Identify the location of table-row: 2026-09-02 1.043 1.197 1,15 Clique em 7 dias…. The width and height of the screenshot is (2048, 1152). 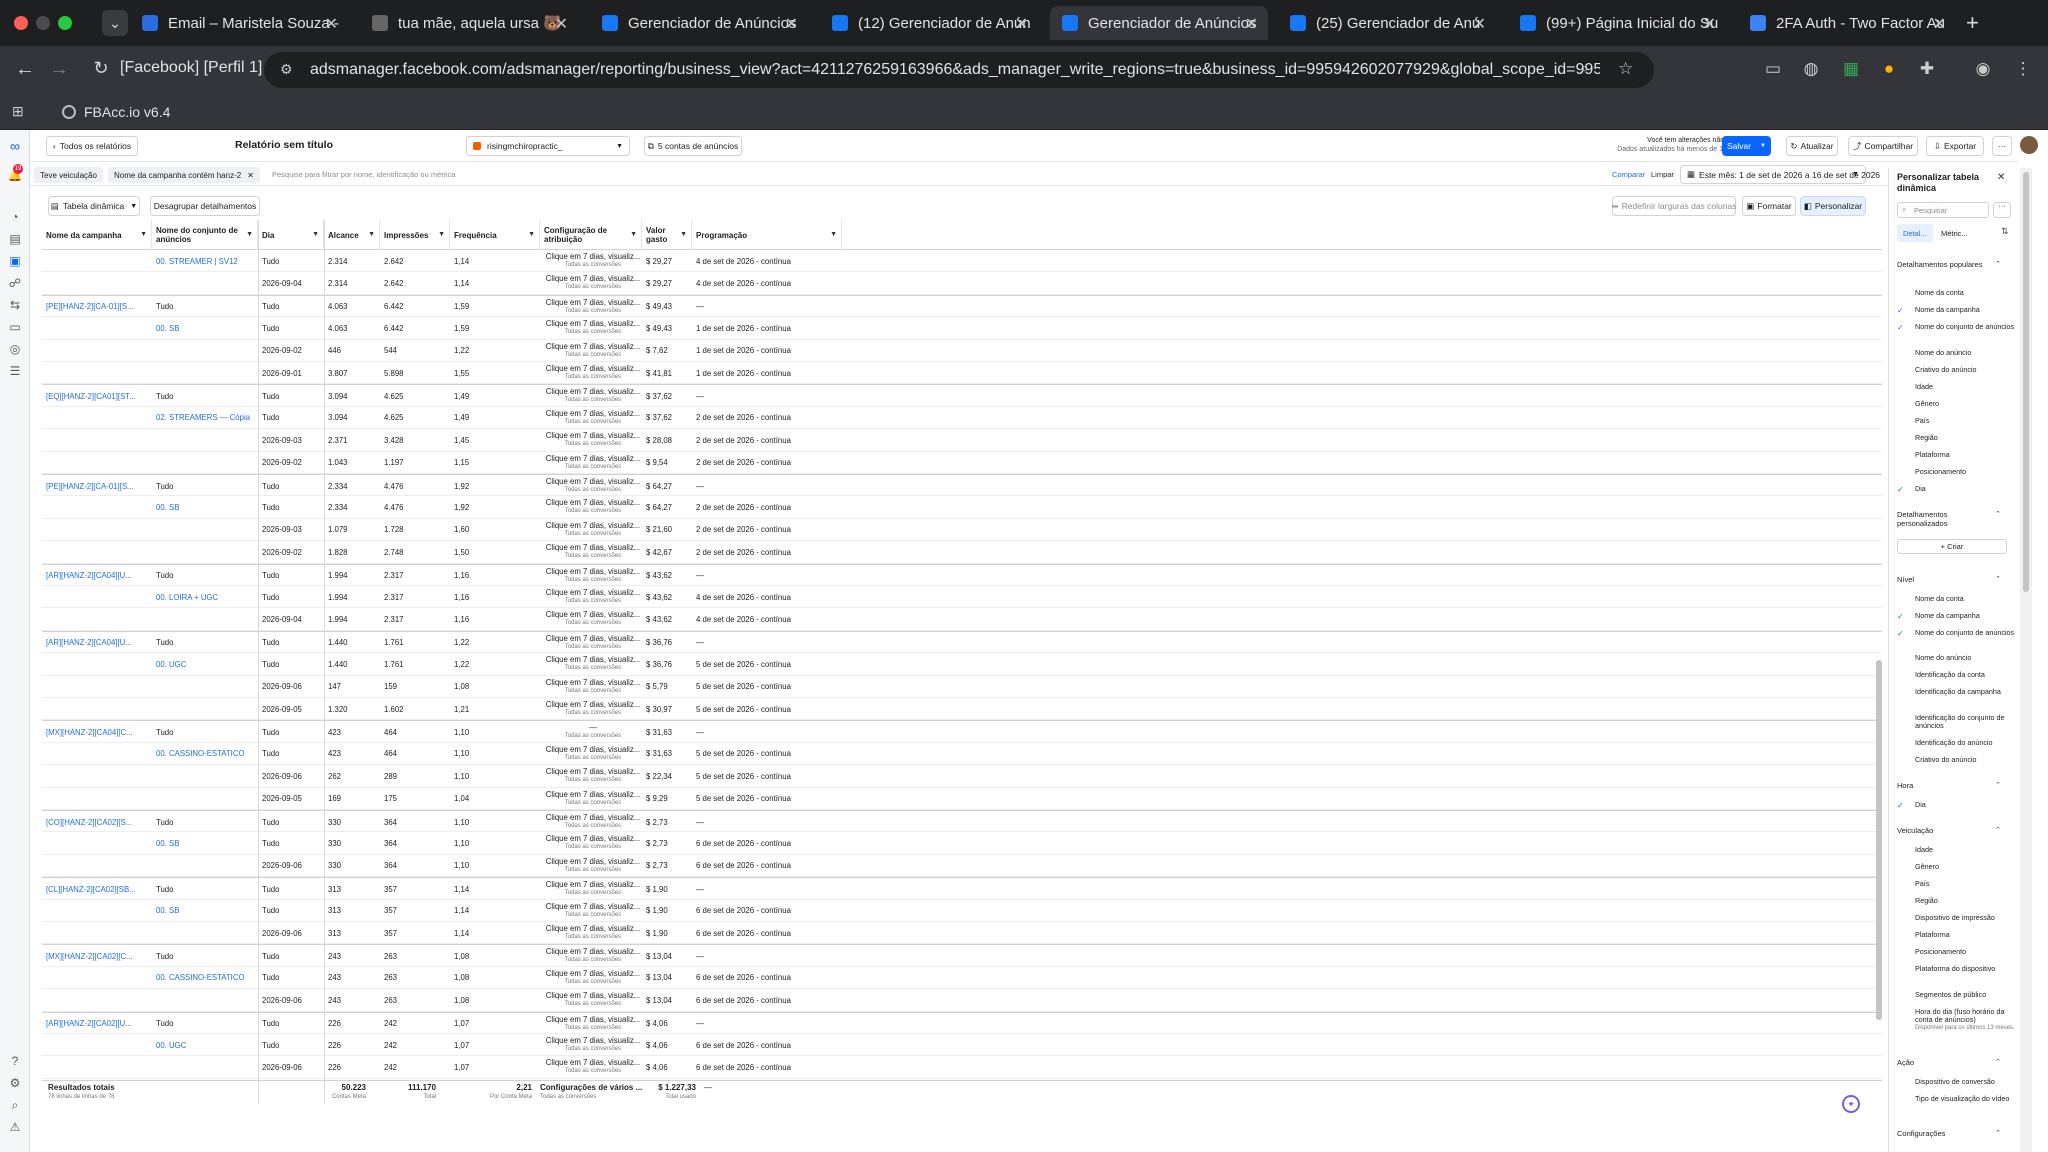
(962, 463).